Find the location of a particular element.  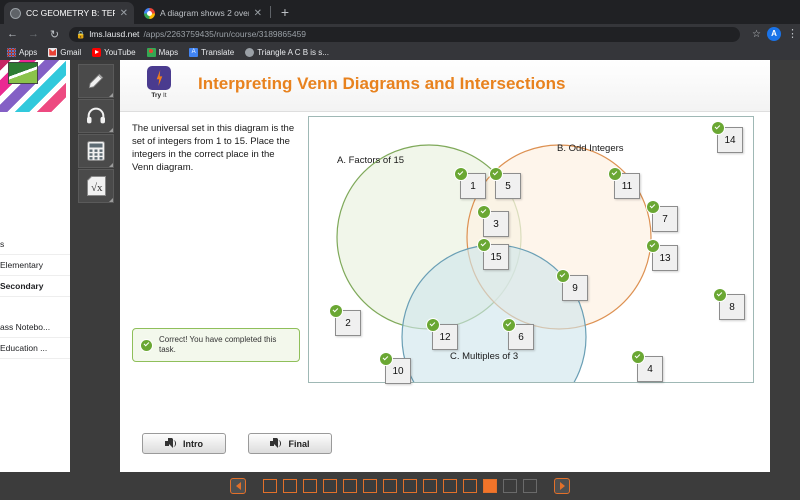

chrome-icon is located at coordinates (149, 13).